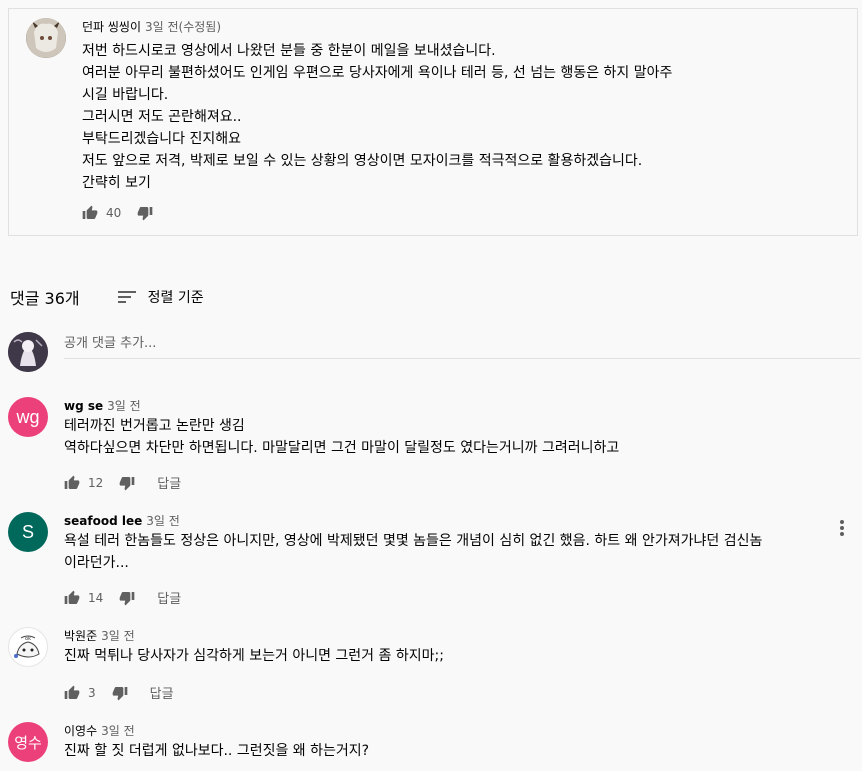  I want to click on comment-line: 그러시면 저도 곤란해져요.., so click(162, 117).